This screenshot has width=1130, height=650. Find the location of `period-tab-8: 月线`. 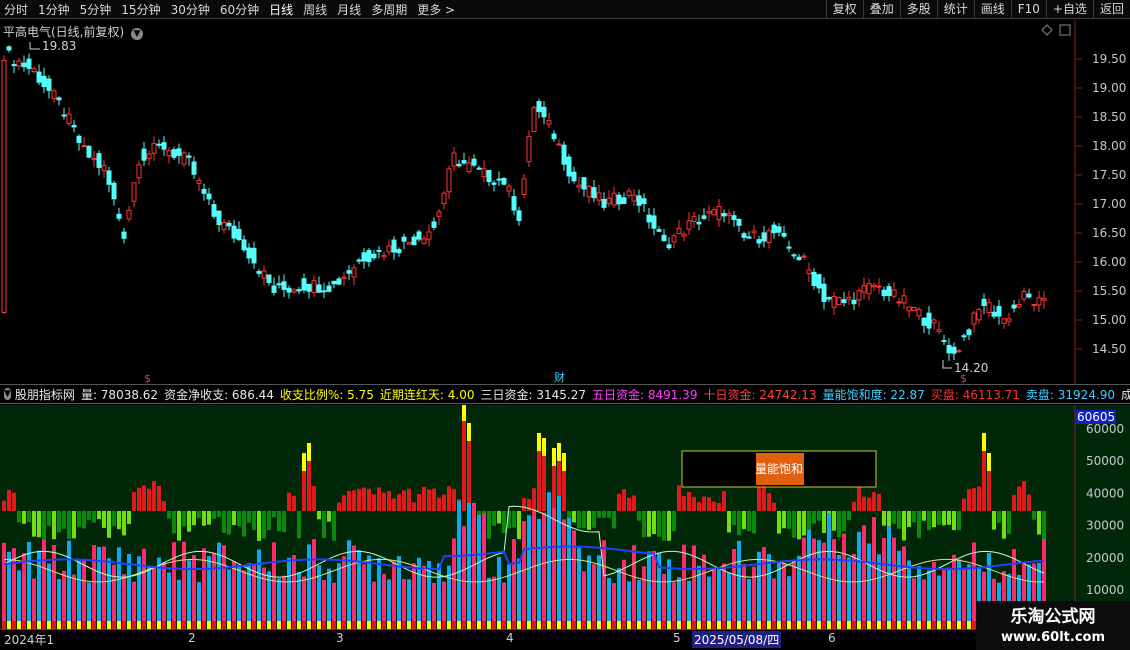

period-tab-8: 月线 is located at coordinates (349, 9).